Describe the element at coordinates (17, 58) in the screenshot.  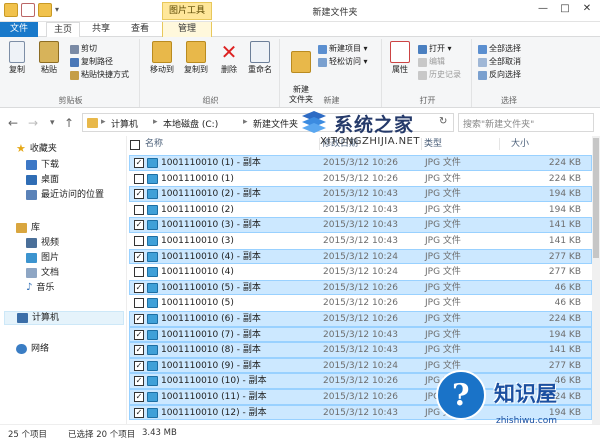
I see `copy-button: 复制` at that location.